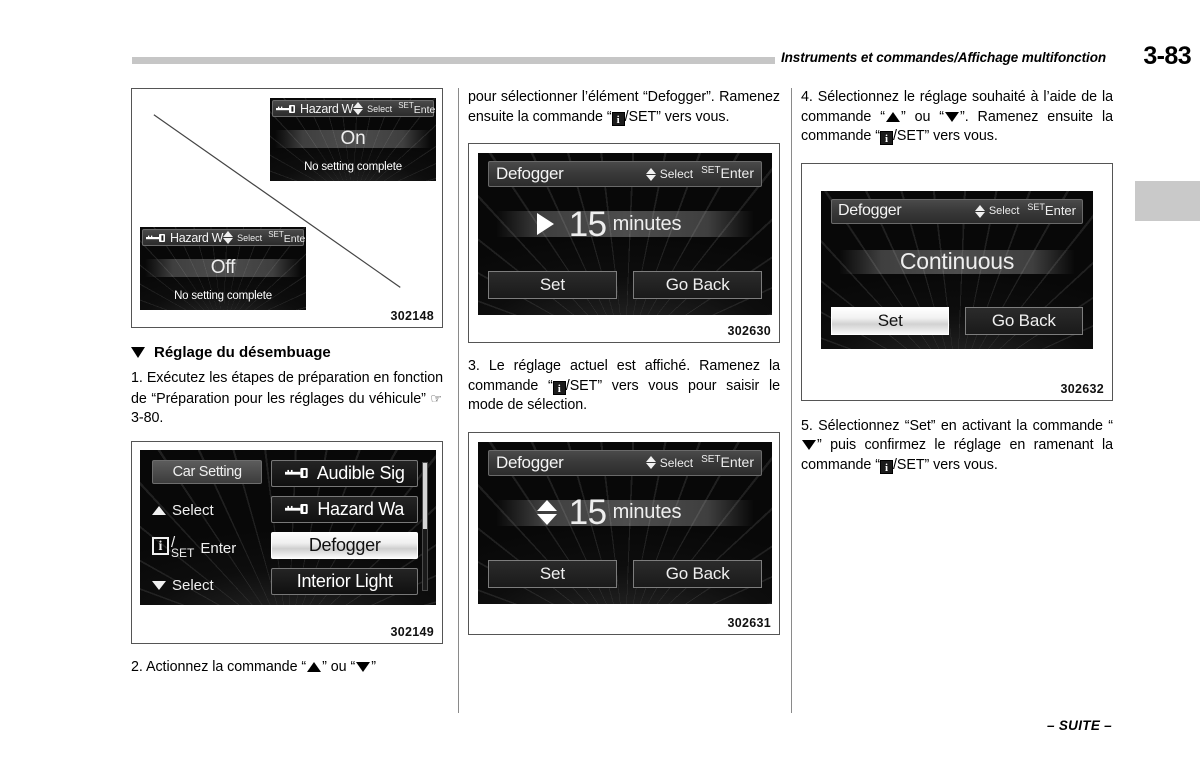  I want to click on lcd-hint-hazard-off: Select SETEnter, so click(264, 238).